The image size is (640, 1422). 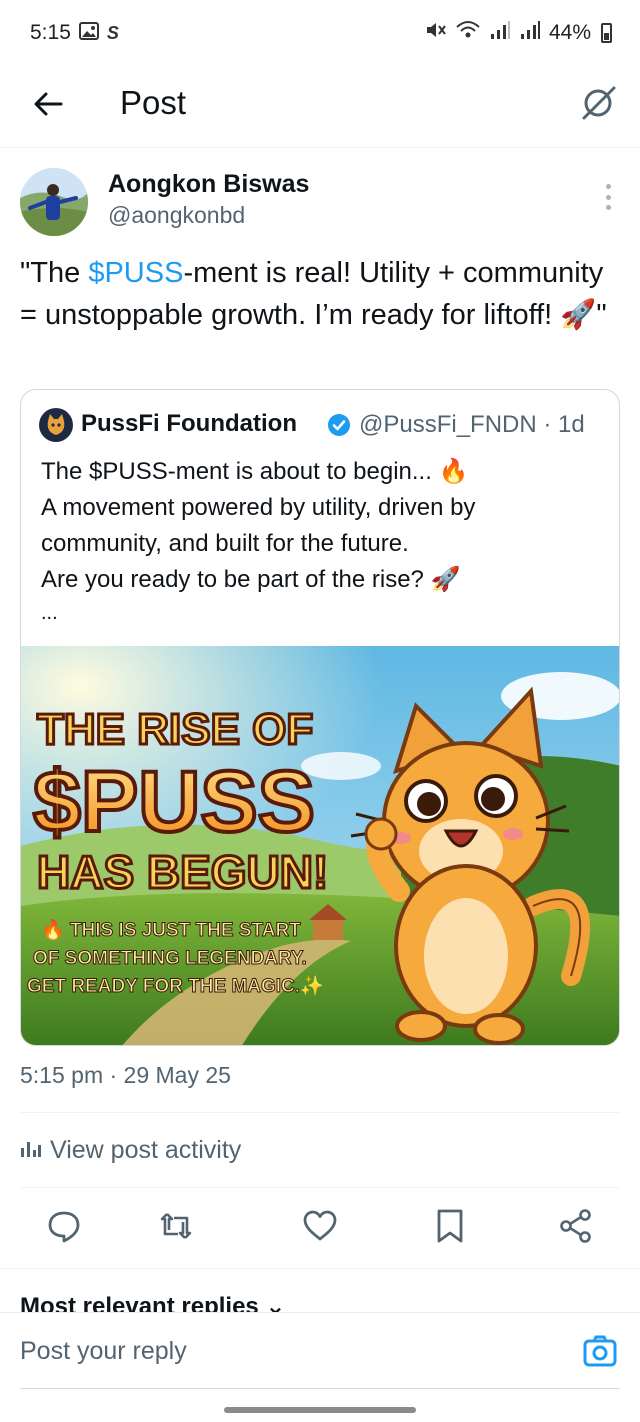 I want to click on post-timestamp: 5:15 pm · 29 May 25, so click(x=125, y=1075).